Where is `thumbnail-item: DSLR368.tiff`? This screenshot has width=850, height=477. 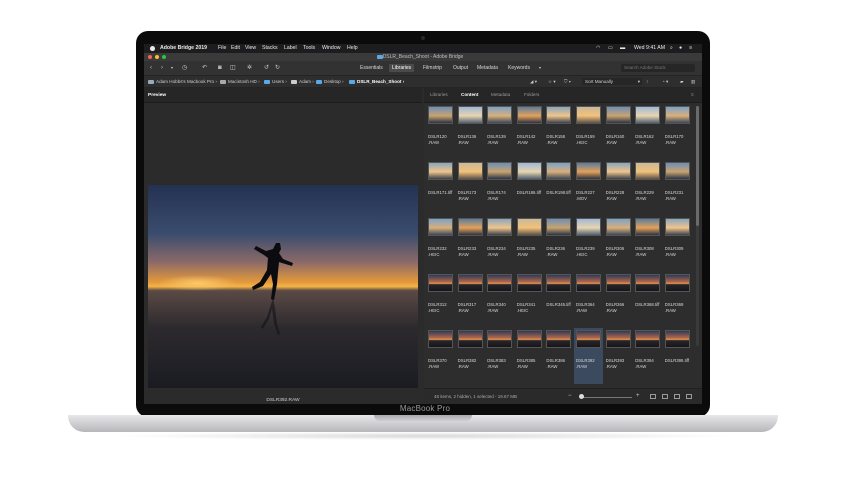 thumbnail-item: DSLR368.tiff is located at coordinates (647, 300).